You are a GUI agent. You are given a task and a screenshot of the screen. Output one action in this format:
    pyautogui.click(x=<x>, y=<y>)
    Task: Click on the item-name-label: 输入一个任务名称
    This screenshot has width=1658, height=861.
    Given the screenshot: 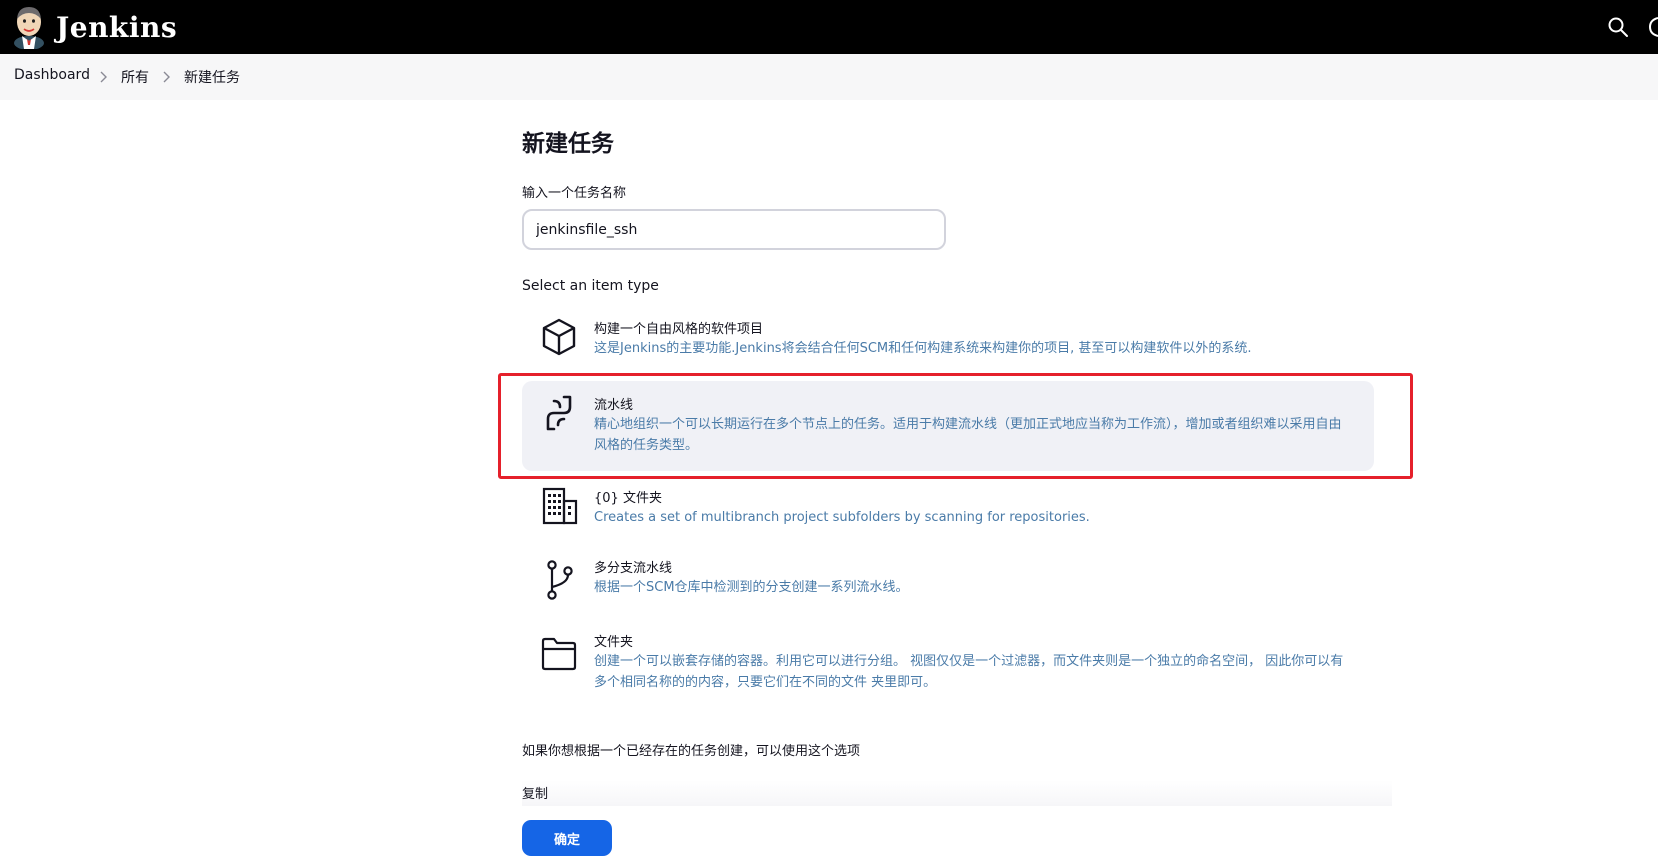 What is the action you would take?
    pyautogui.click(x=574, y=193)
    